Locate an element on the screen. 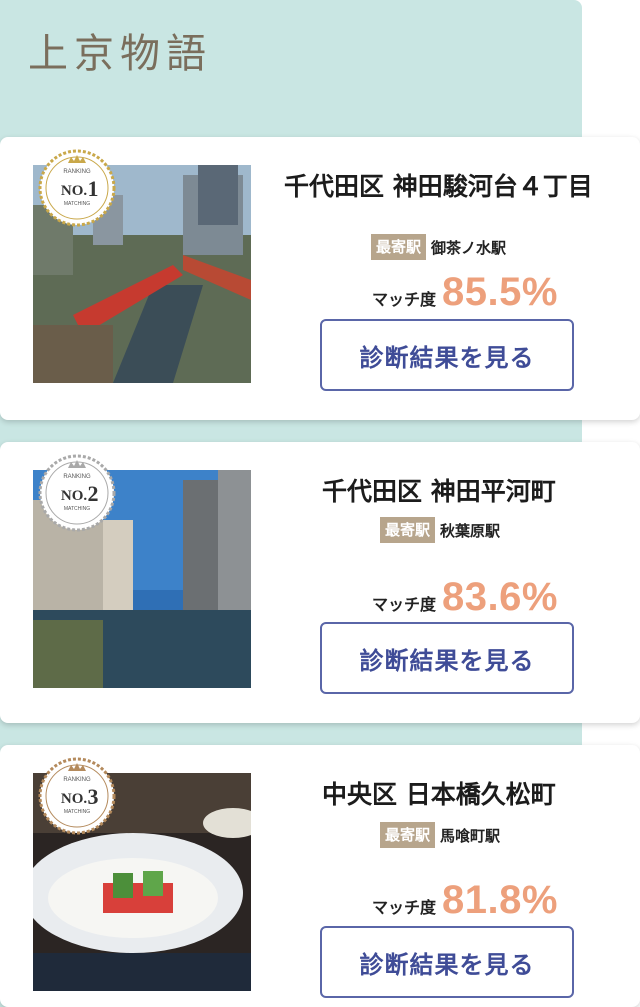 The width and height of the screenshot is (640, 1007). rank-badge: RANKING NO. 1 MATCHING is located at coordinates (77, 188).